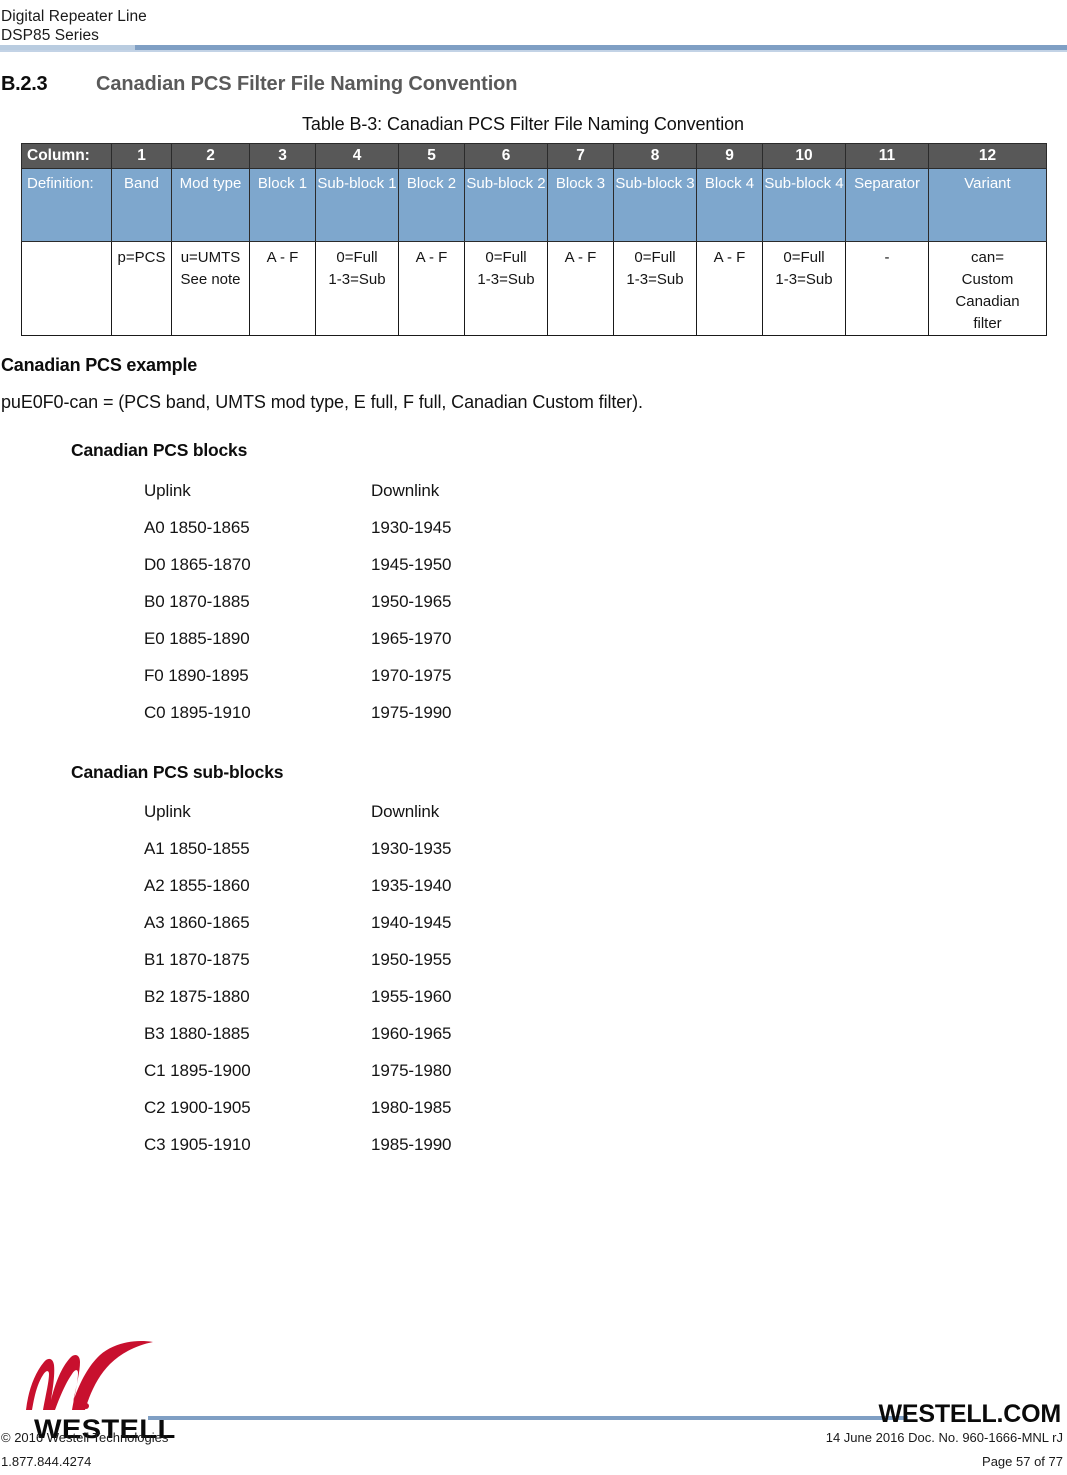 This screenshot has height=1475, width=1067. What do you see at coordinates (506, 156) in the screenshot?
I see `column-number-6: 6` at bounding box center [506, 156].